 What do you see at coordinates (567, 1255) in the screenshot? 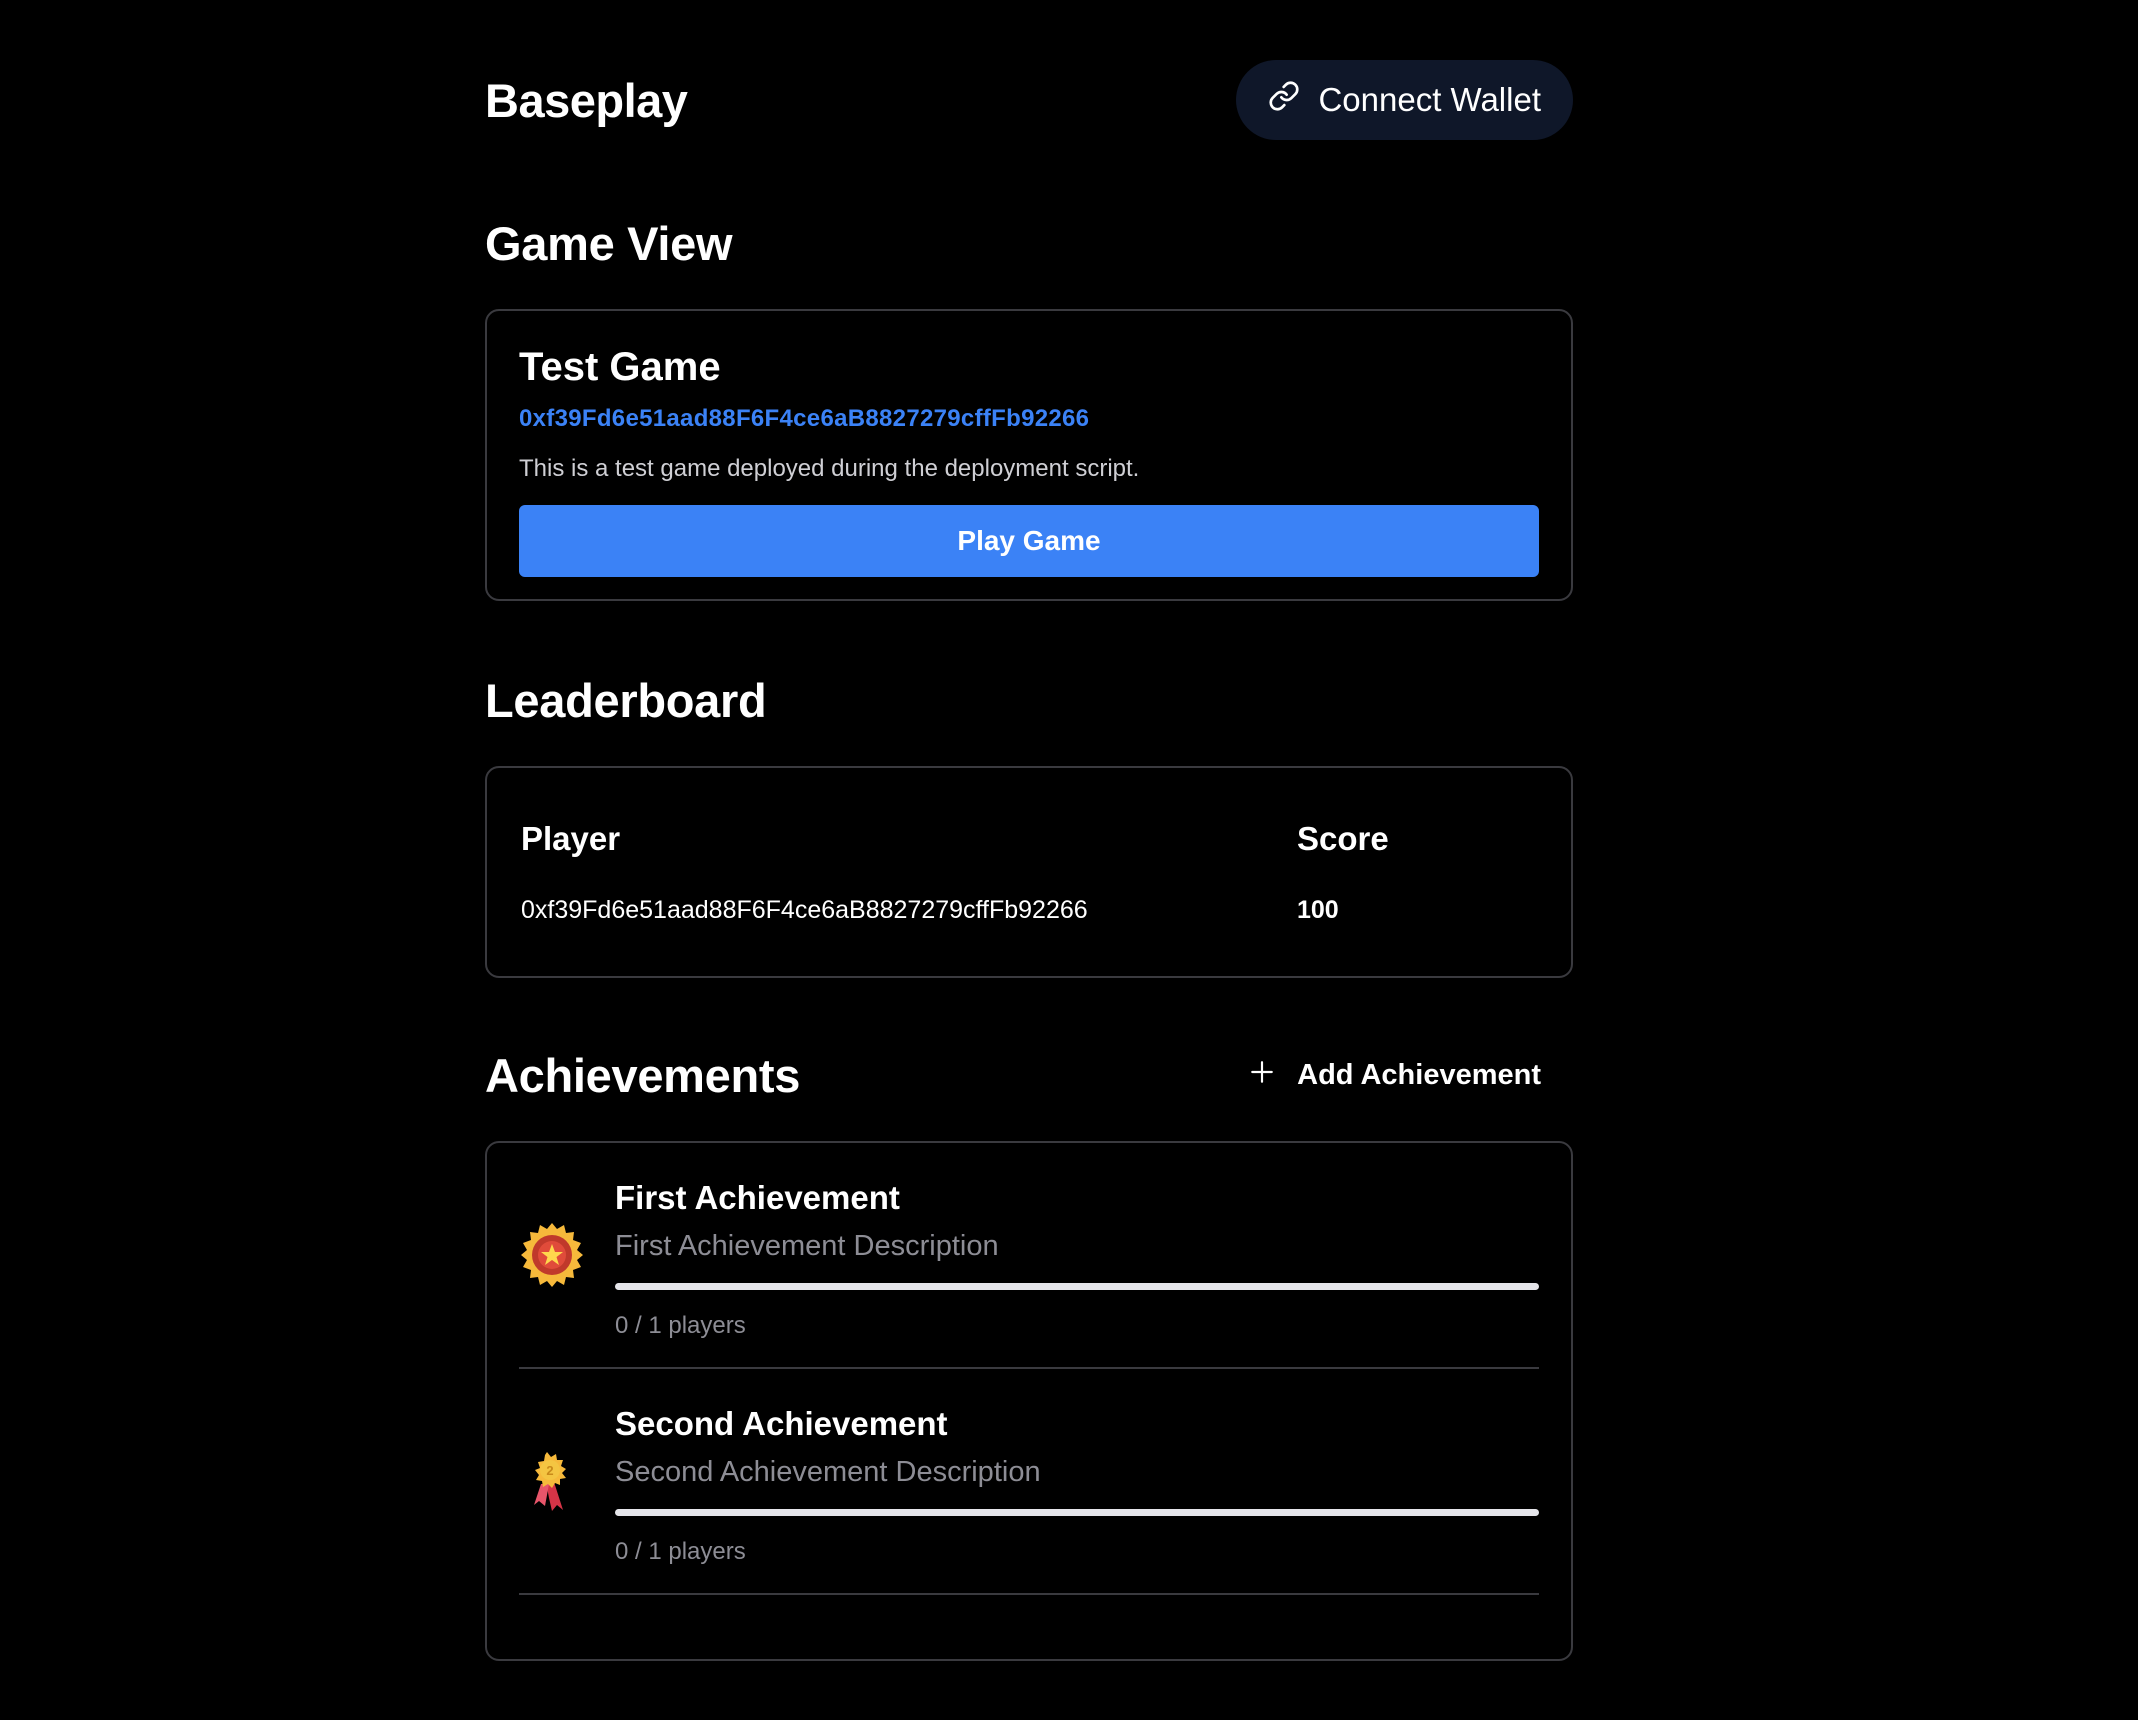
I see `gold-star-medal-icon` at bounding box center [567, 1255].